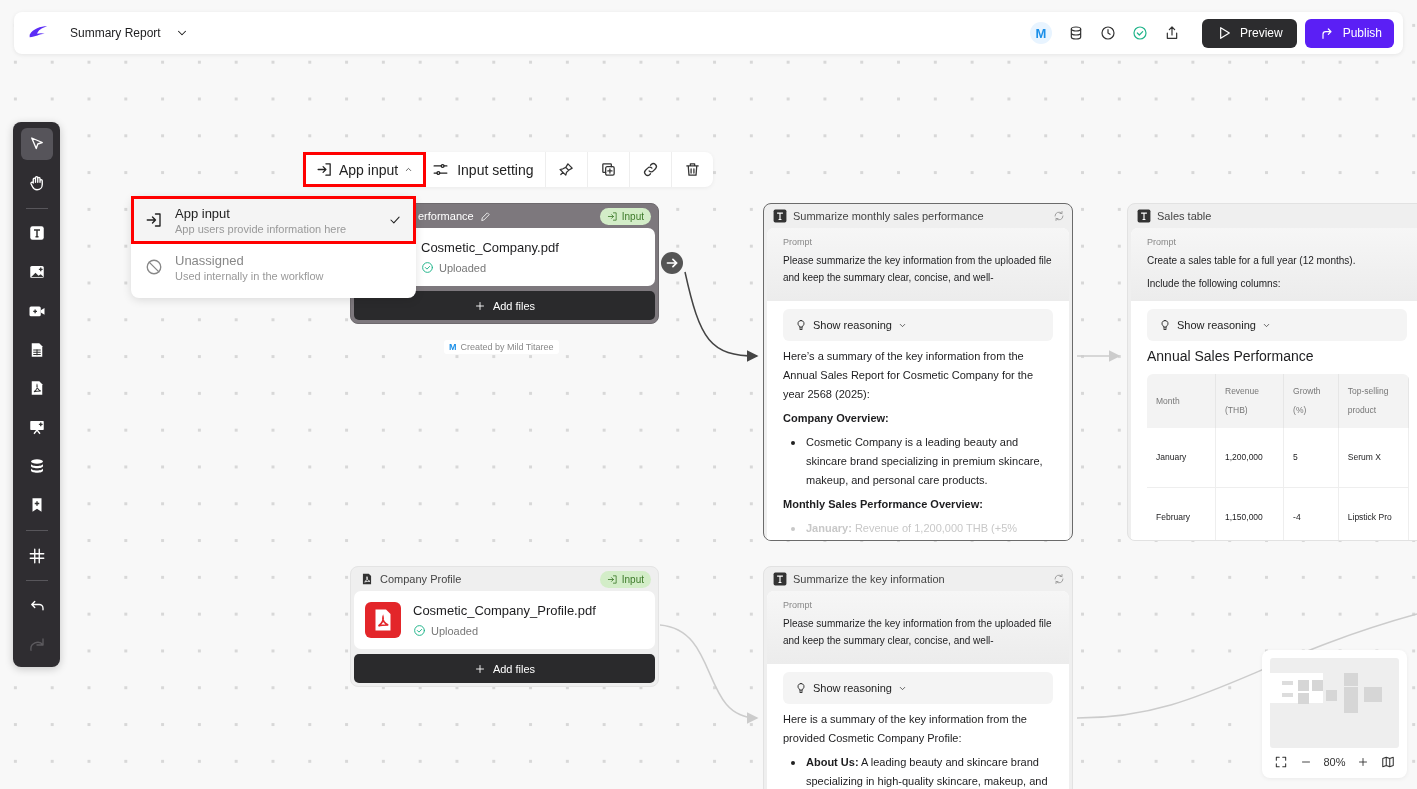 The width and height of the screenshot is (1417, 789). I want to click on option-description: Used internally in the workflow, so click(250, 275).